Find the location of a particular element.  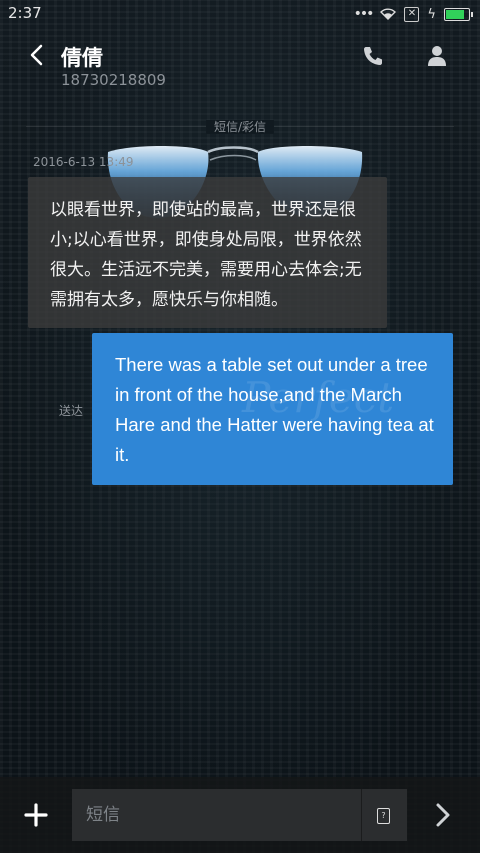

sim-disabled-icon: ✕ is located at coordinates (412, 14).